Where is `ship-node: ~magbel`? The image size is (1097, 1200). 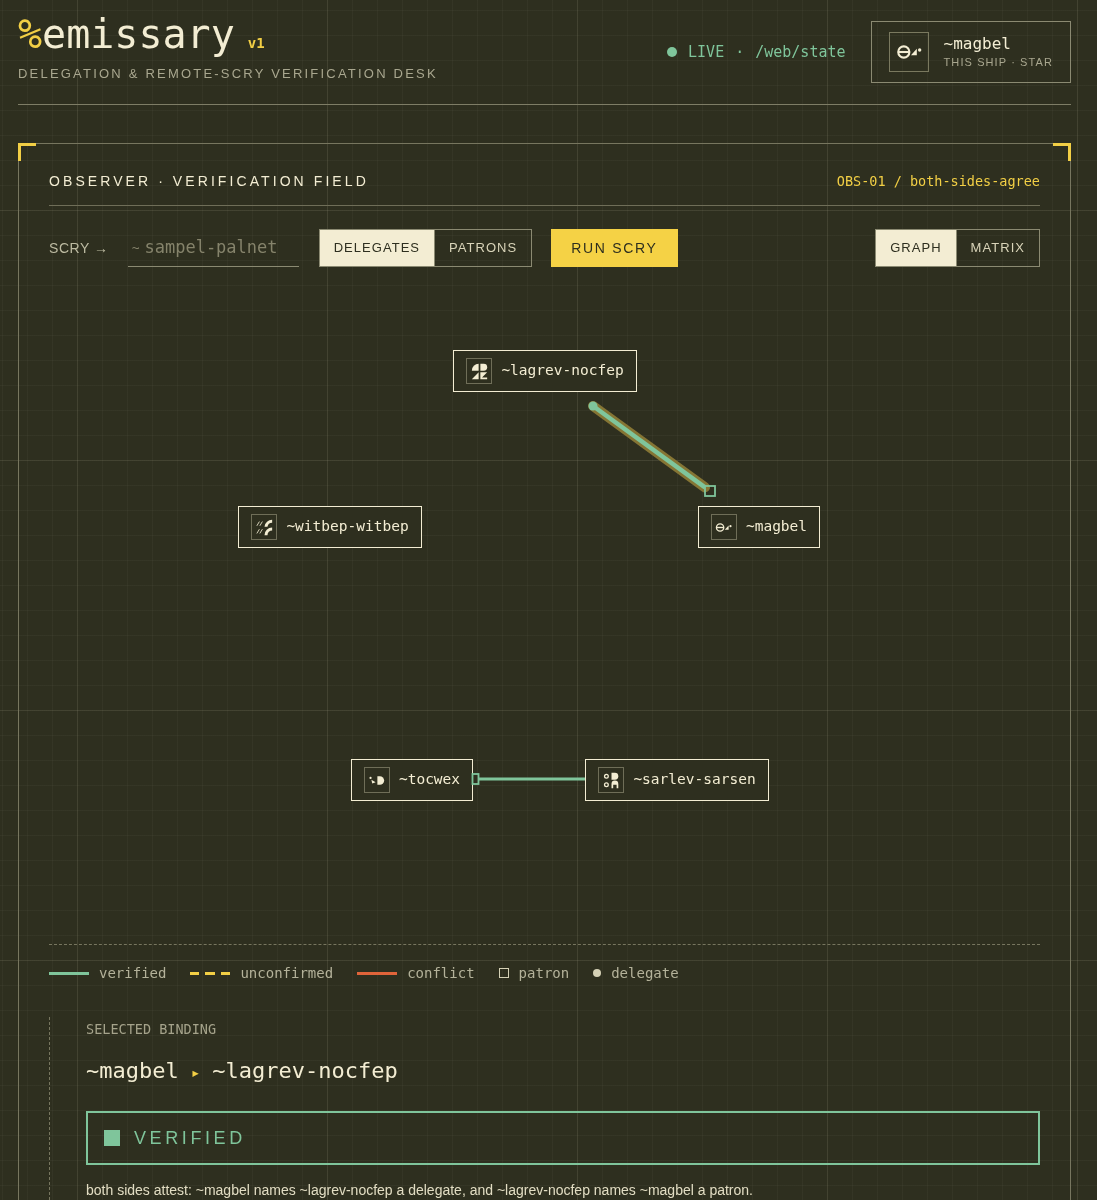 ship-node: ~magbel is located at coordinates (759, 527).